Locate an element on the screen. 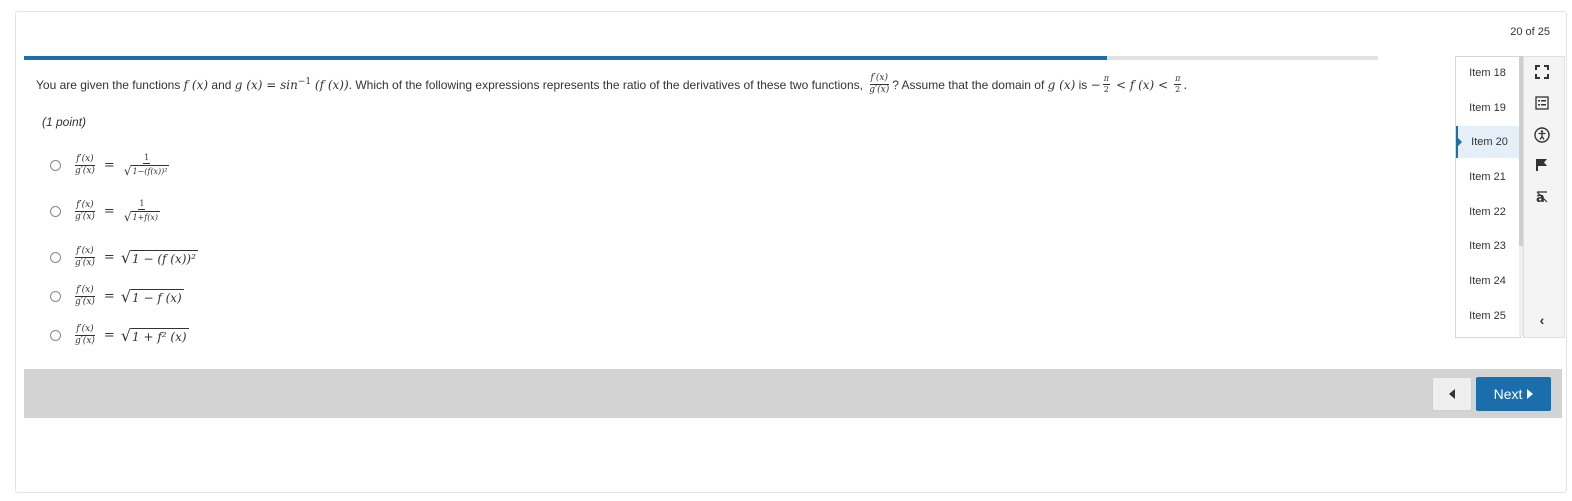  math-ratio: f′(x) g′(x) is located at coordinates (879, 84).